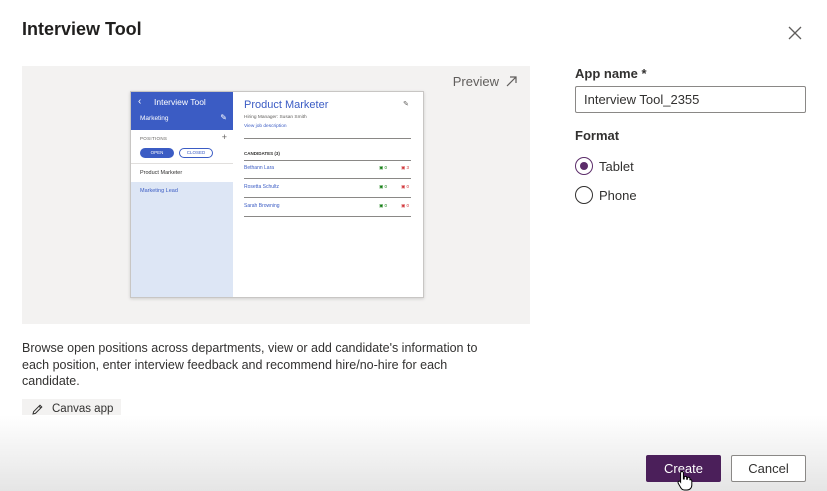 This screenshot has height=491, width=827. Describe the element at coordinates (83, 409) in the screenshot. I see `app-type-label: Canvas app` at that location.